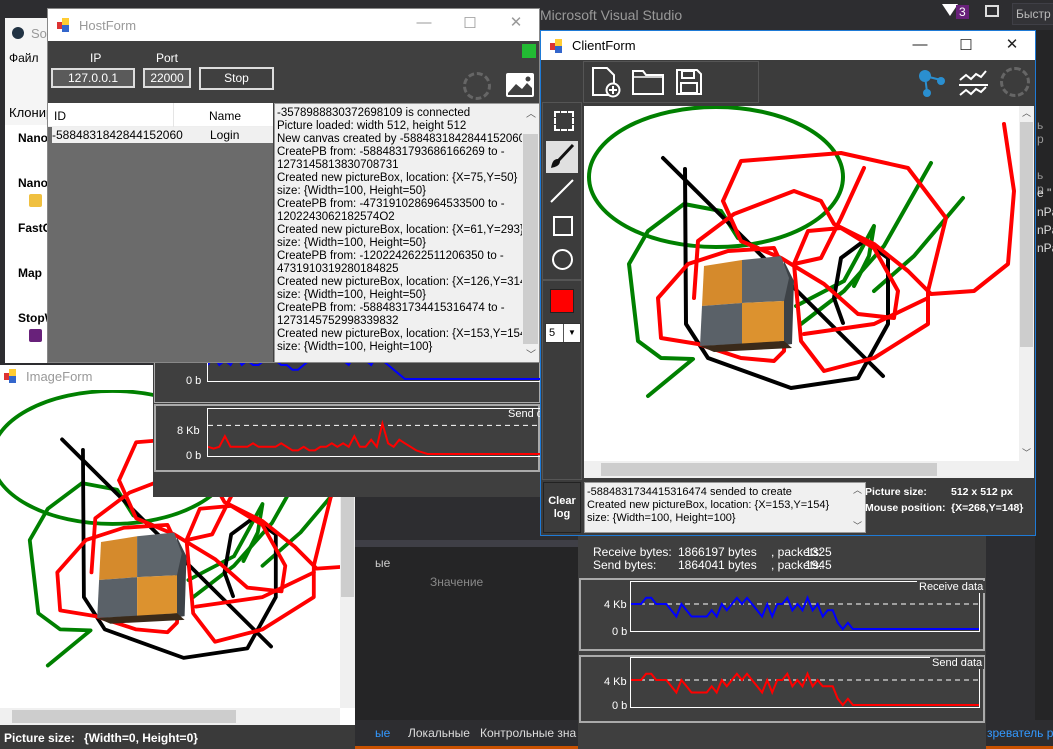  I want to click on save-icon, so click(689, 82).